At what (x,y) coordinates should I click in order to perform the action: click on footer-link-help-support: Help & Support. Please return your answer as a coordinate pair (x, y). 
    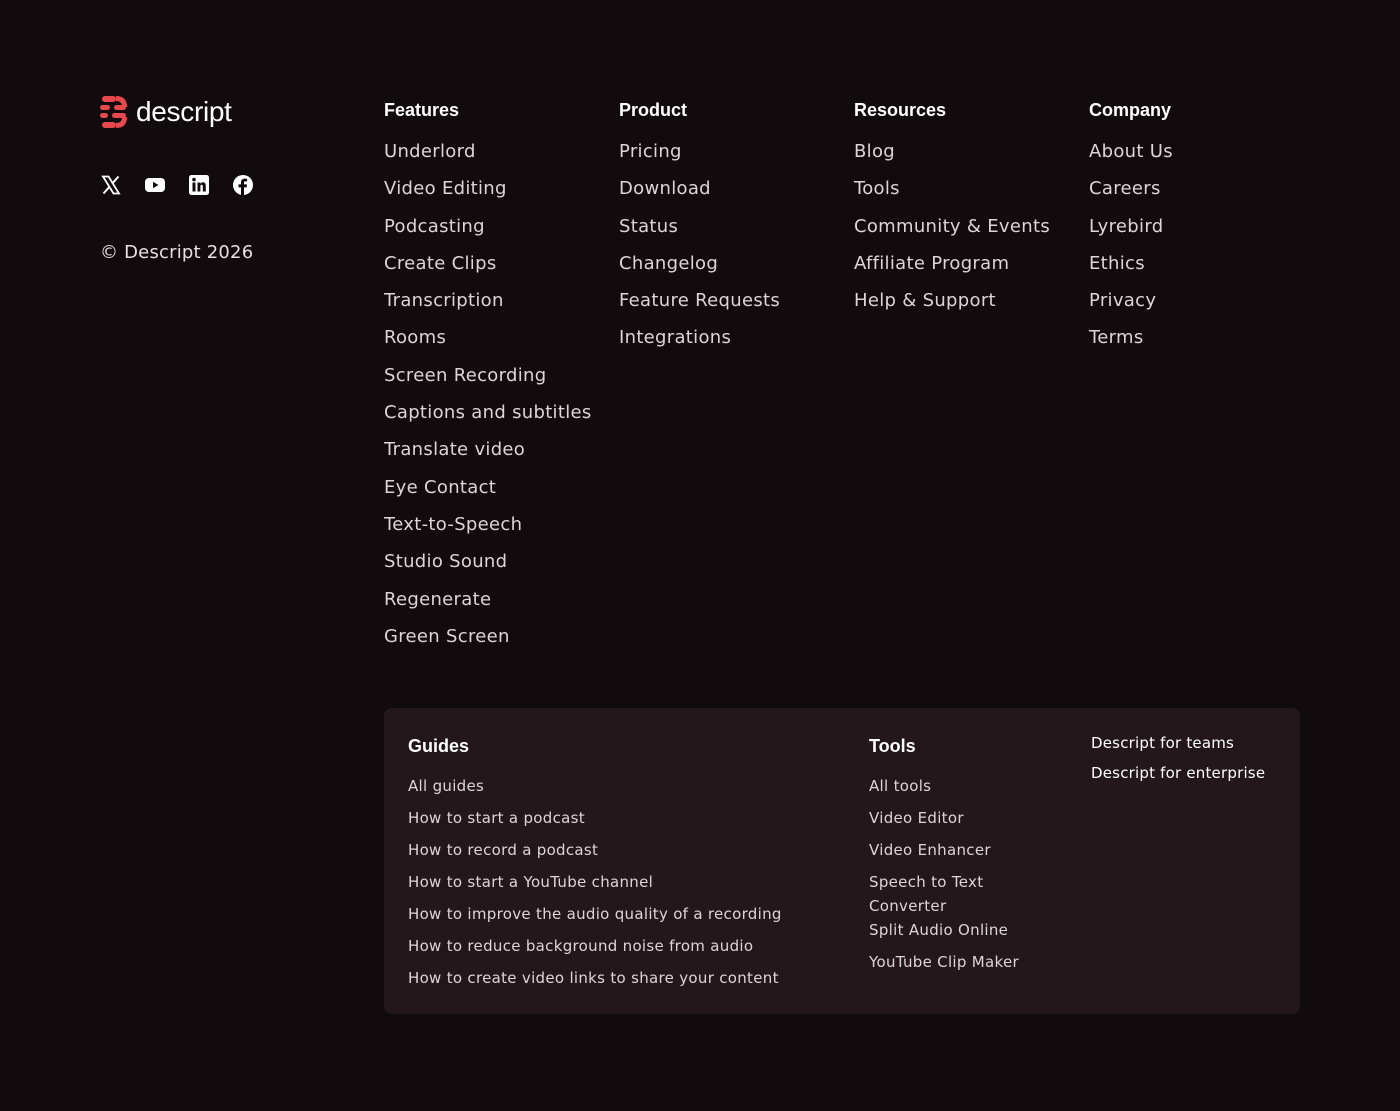
    Looking at the image, I should click on (925, 300).